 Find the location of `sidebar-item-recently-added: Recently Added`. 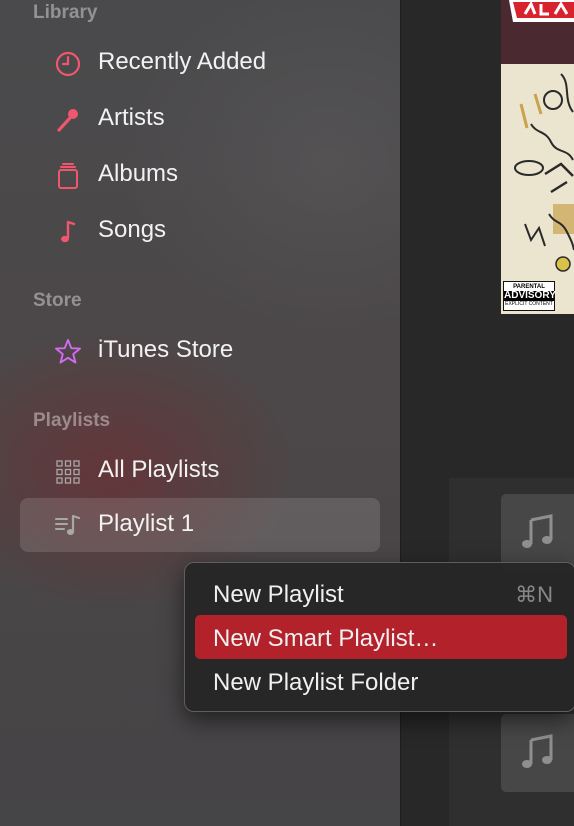

sidebar-item-recently-added: Recently Added is located at coordinates (200, 63).